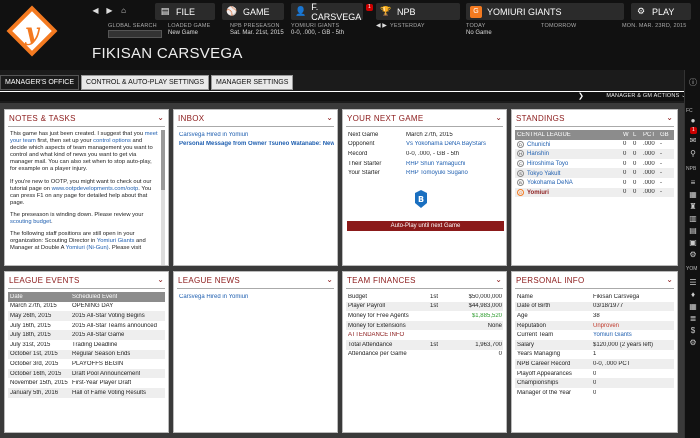 This screenshot has height=438, width=700. What do you see at coordinates (424, 325) in the screenshot?
I see `finance-row: Money for Extensions None` at bounding box center [424, 325].